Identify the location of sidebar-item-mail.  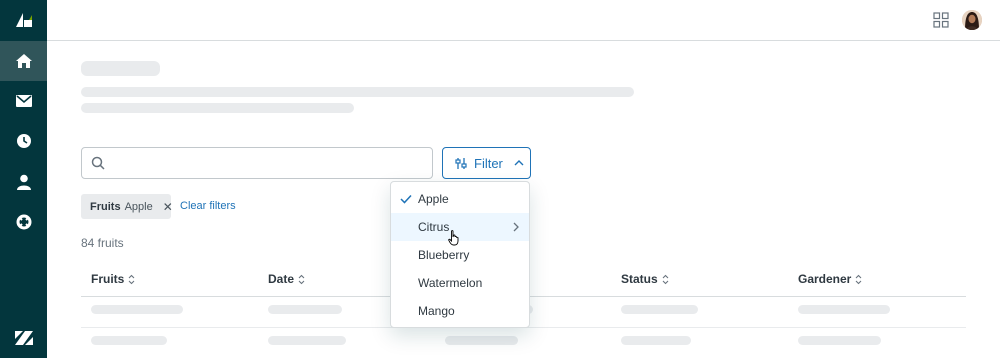
(23, 101).